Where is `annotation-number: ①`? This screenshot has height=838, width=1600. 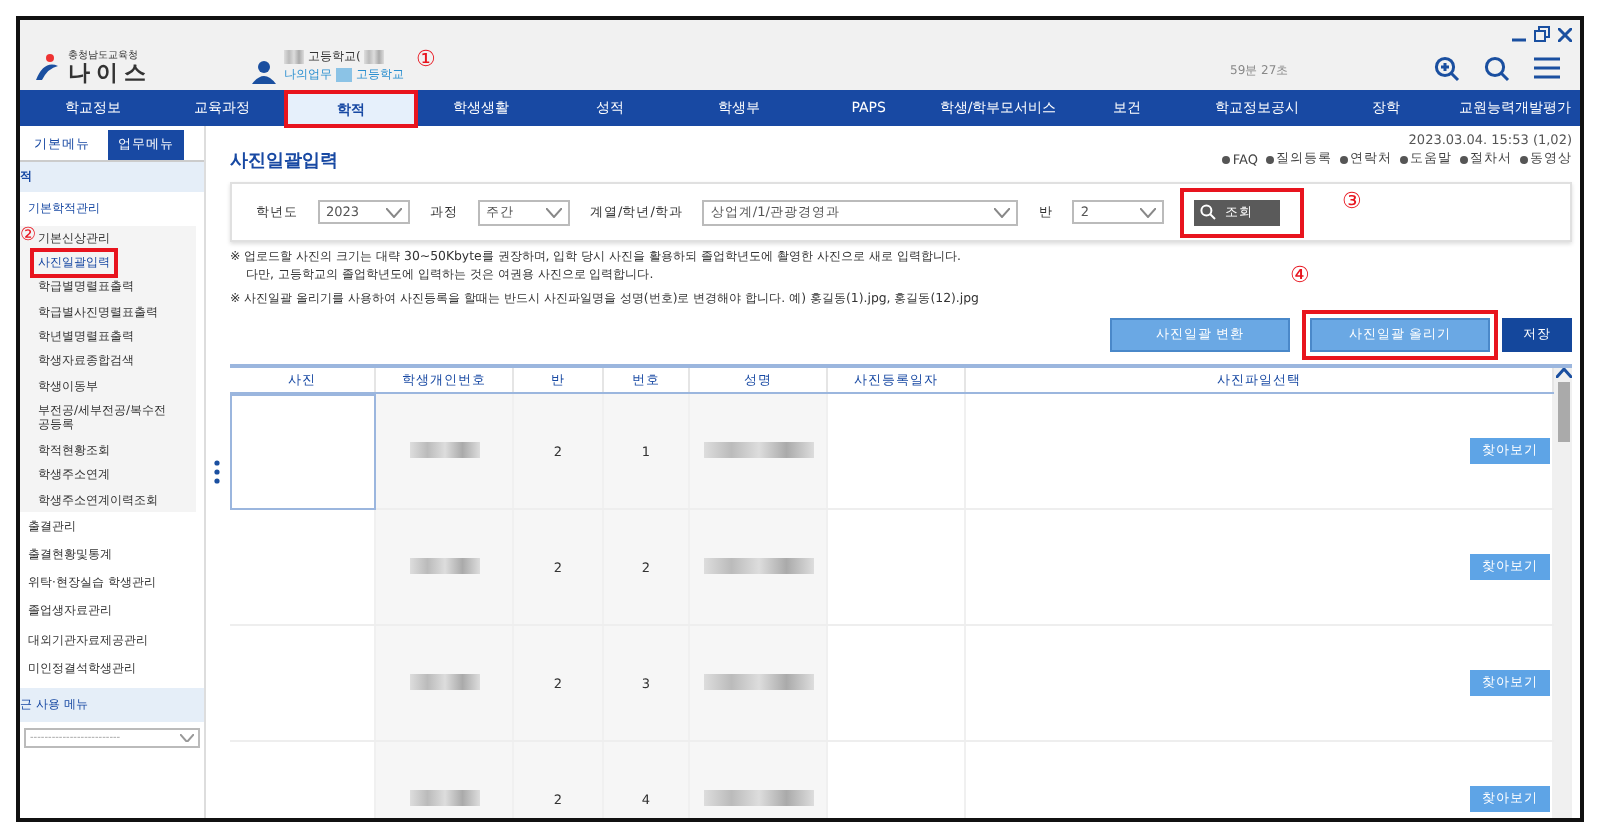
annotation-number: ① is located at coordinates (426, 59).